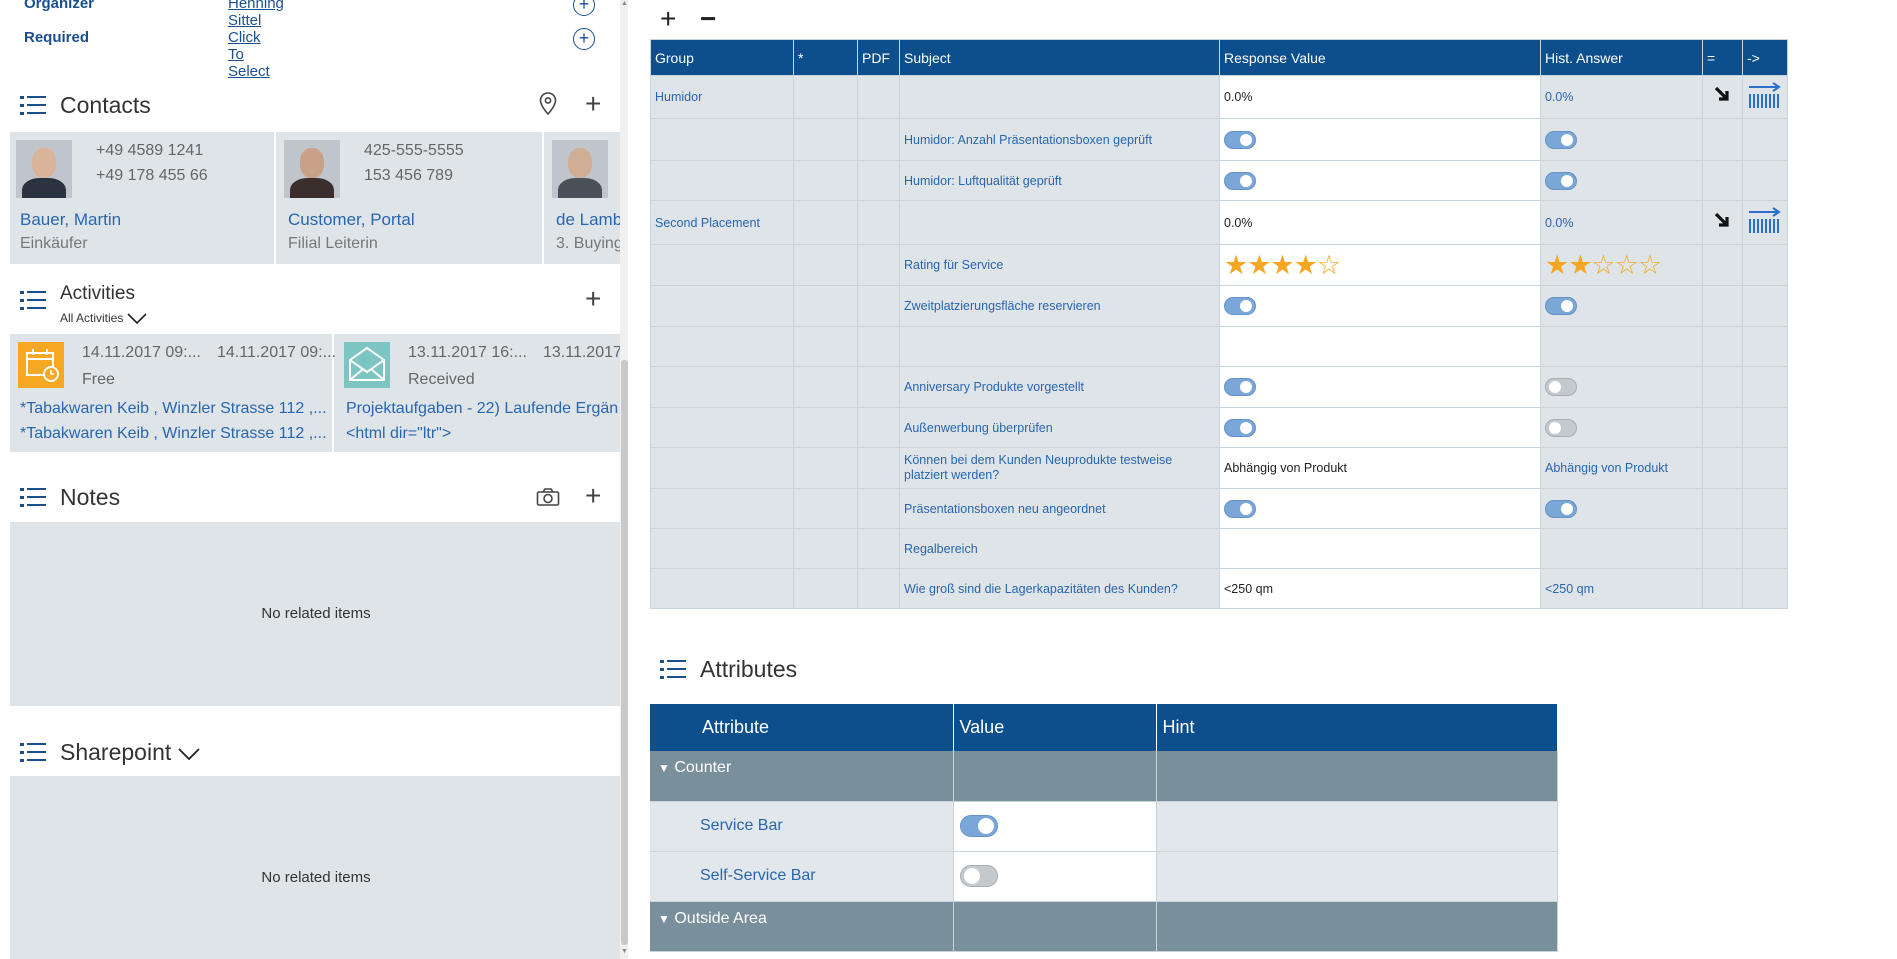 This screenshot has width=1897, height=959. Describe the element at coordinates (624, 3) in the screenshot. I see `scroll-up-arrow-icon: ▲` at that location.